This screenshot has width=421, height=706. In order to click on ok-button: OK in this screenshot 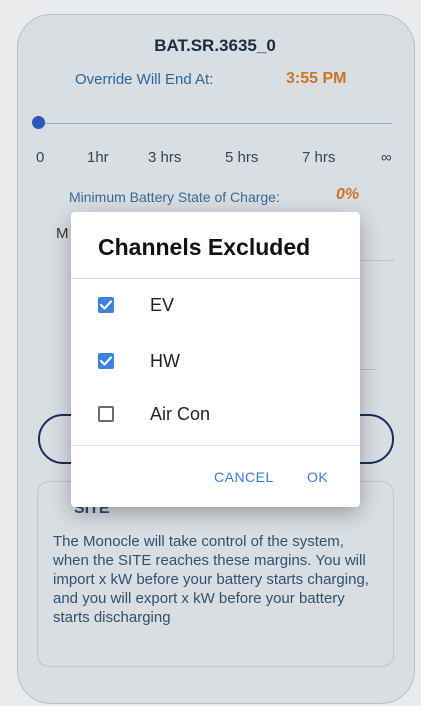, I will do `click(317, 477)`.